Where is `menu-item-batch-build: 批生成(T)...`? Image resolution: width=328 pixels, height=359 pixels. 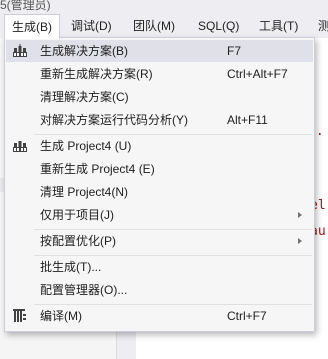 menu-item-batch-build: 批生成(T)... is located at coordinates (159, 267).